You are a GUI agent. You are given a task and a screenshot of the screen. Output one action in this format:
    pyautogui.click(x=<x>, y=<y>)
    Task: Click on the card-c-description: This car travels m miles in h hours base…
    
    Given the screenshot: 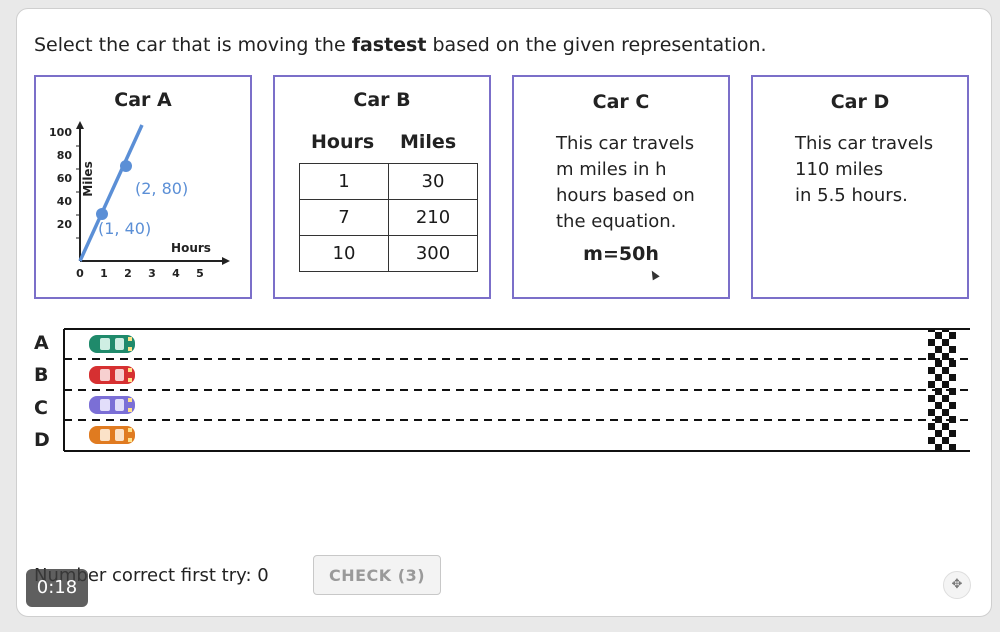 What is the action you would take?
    pyautogui.click(x=625, y=182)
    